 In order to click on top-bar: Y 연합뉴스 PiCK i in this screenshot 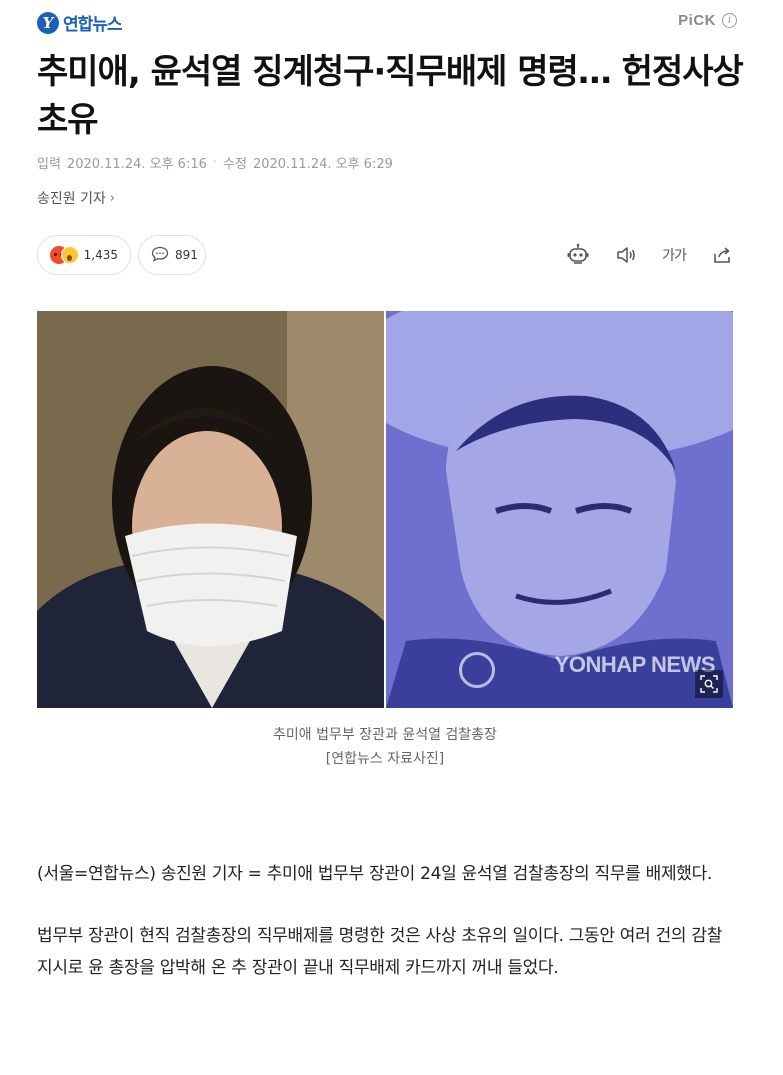, I will do `click(387, 24)`.